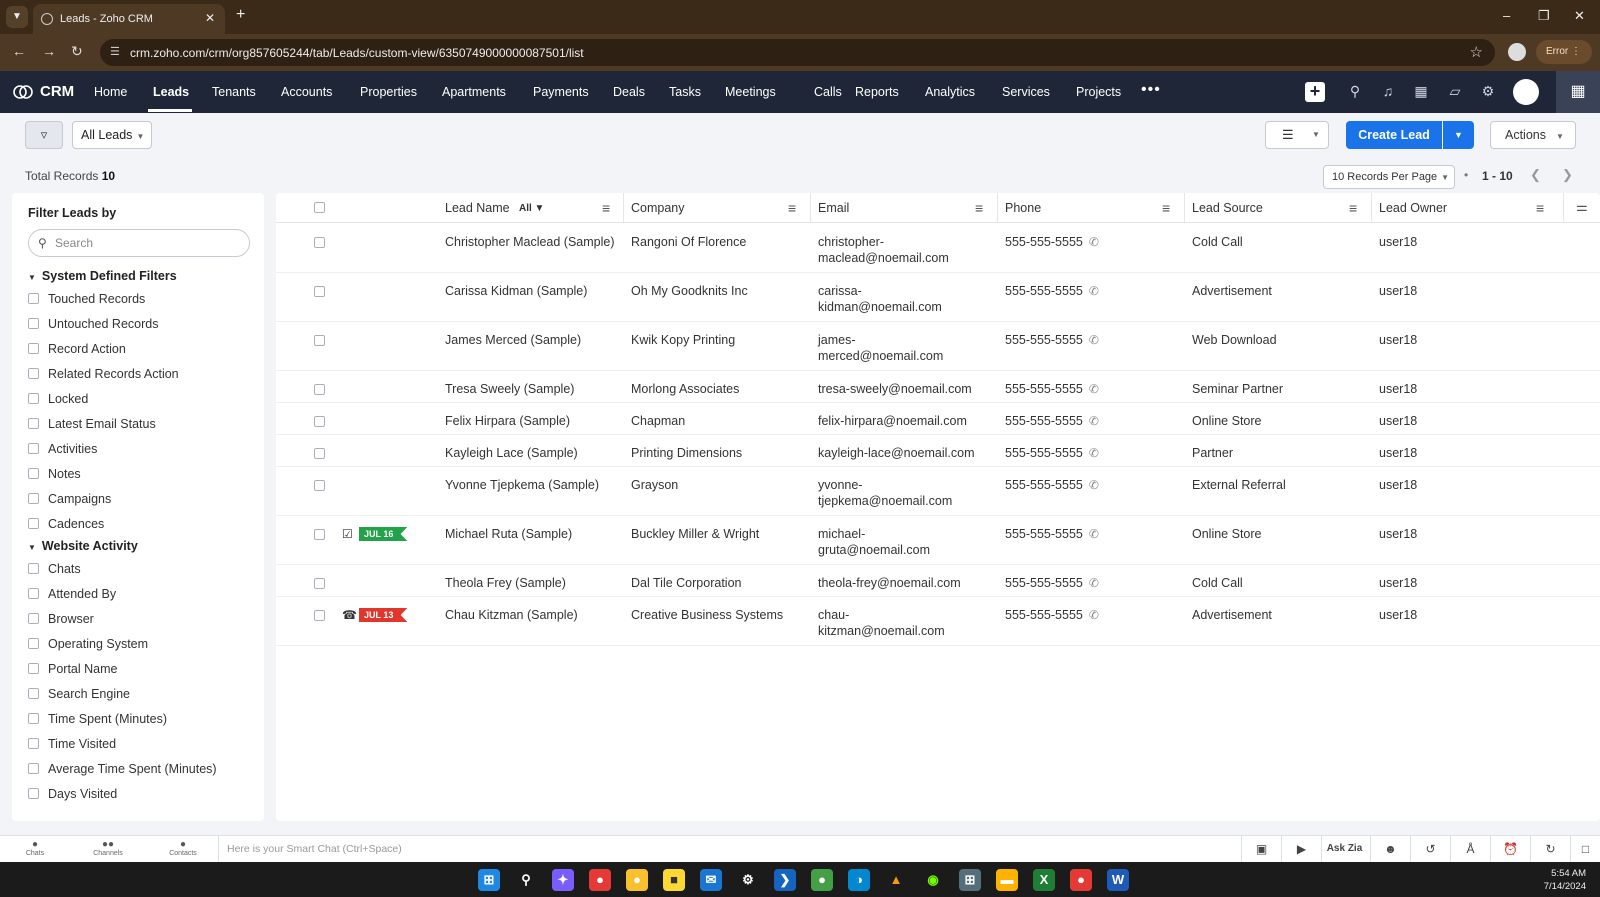  Describe the element at coordinates (54, 474) in the screenshot. I see `filter-option: Notes` at that location.